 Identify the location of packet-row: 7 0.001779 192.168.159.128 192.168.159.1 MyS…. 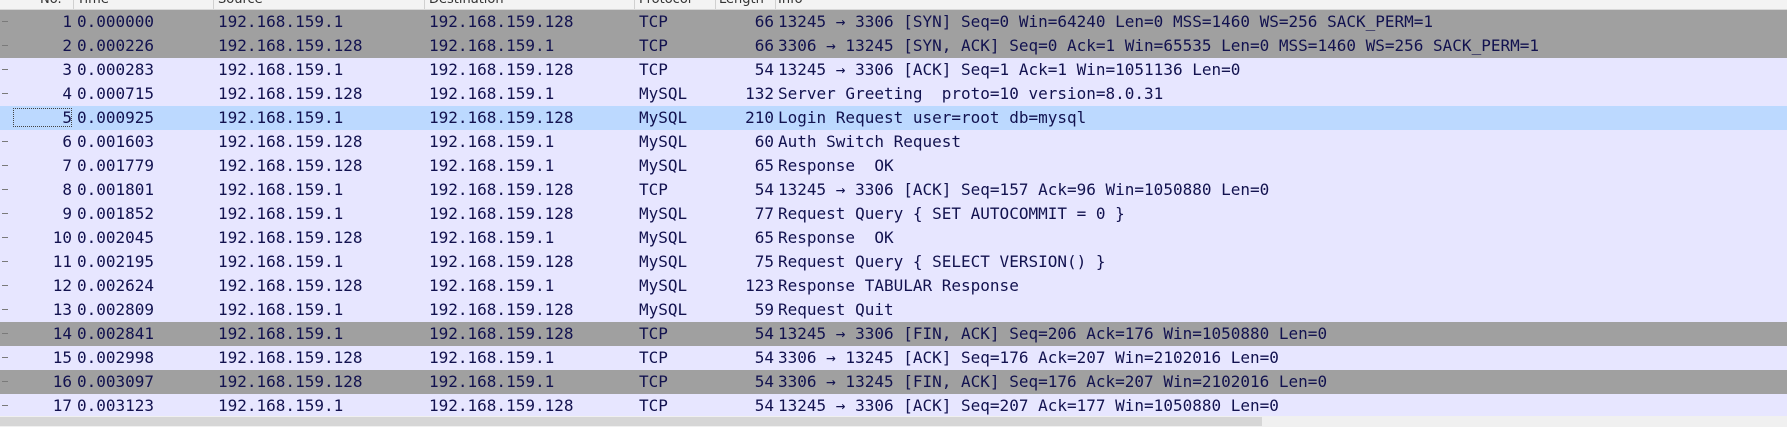
(893, 166).